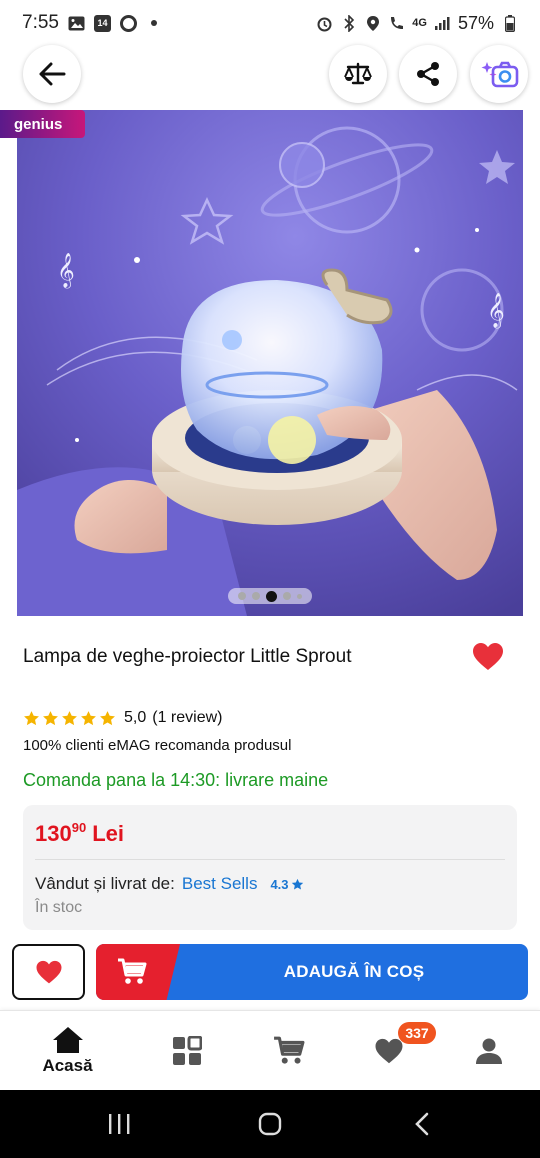 Image resolution: width=540 pixels, height=1158 pixels. What do you see at coordinates (270, 23) in the screenshot?
I see `status-bar: 7:55 14 4G 57%` at bounding box center [270, 23].